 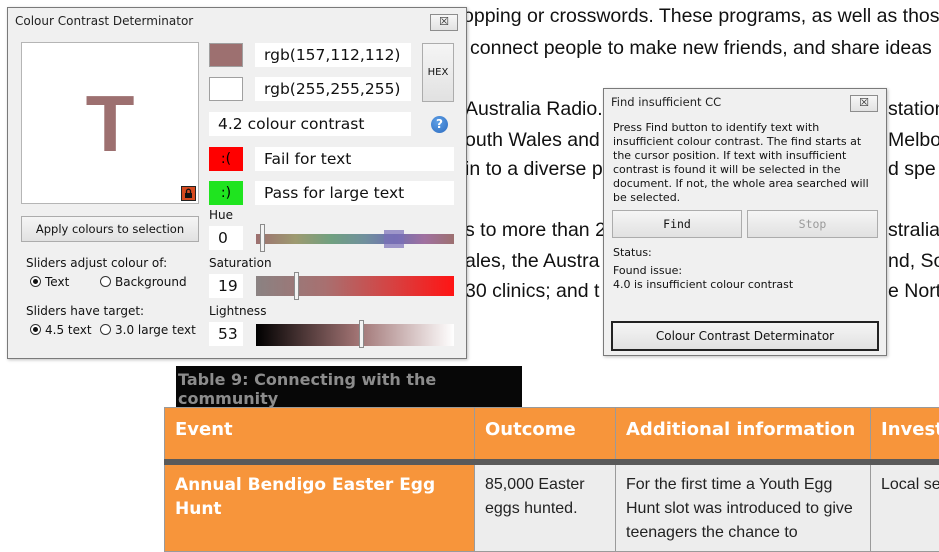 What do you see at coordinates (677, 224) in the screenshot?
I see `find-button: Find` at bounding box center [677, 224].